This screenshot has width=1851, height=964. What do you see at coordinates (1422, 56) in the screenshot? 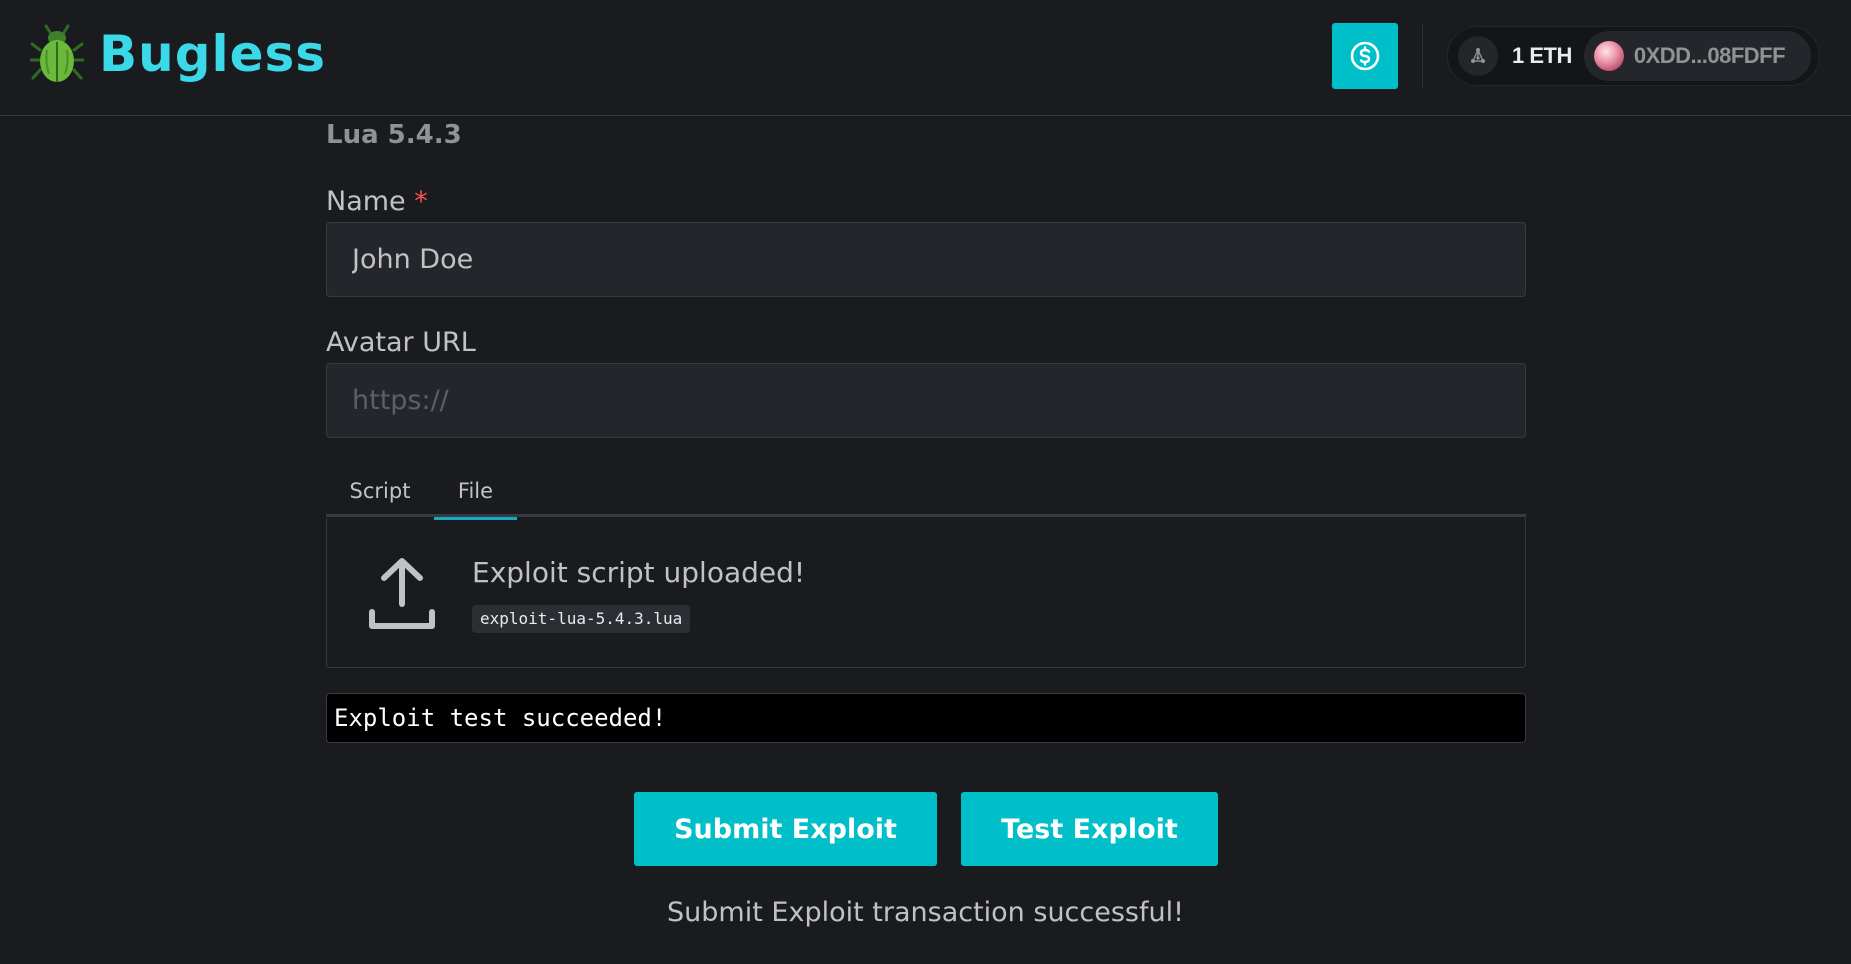
I see `header-divider` at bounding box center [1422, 56].